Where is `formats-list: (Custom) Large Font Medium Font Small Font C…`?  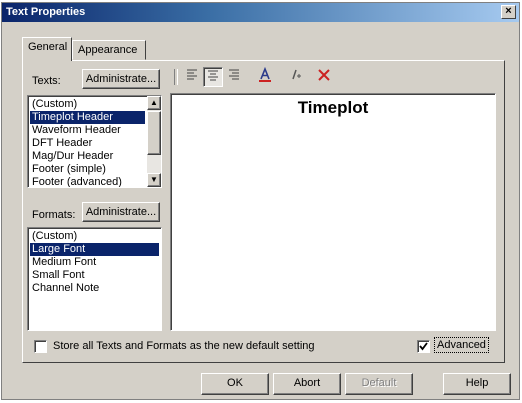 formats-list: (Custom) Large Font Medium Font Small Font C… is located at coordinates (94, 279).